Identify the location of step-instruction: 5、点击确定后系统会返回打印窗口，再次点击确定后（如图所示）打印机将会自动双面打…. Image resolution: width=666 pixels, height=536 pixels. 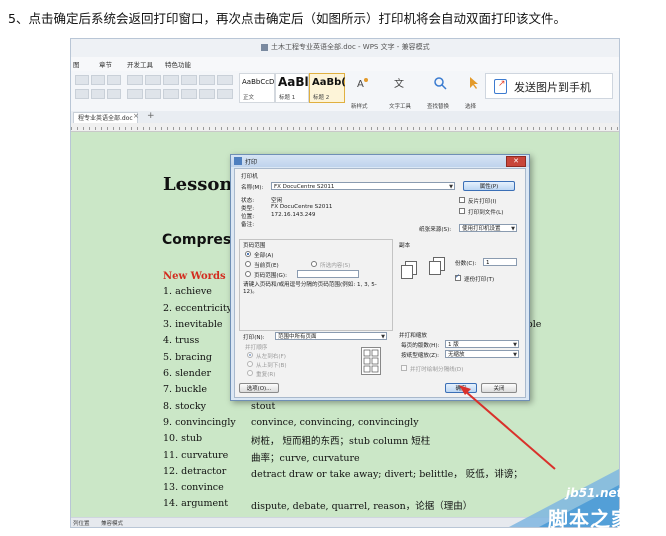
(287, 18).